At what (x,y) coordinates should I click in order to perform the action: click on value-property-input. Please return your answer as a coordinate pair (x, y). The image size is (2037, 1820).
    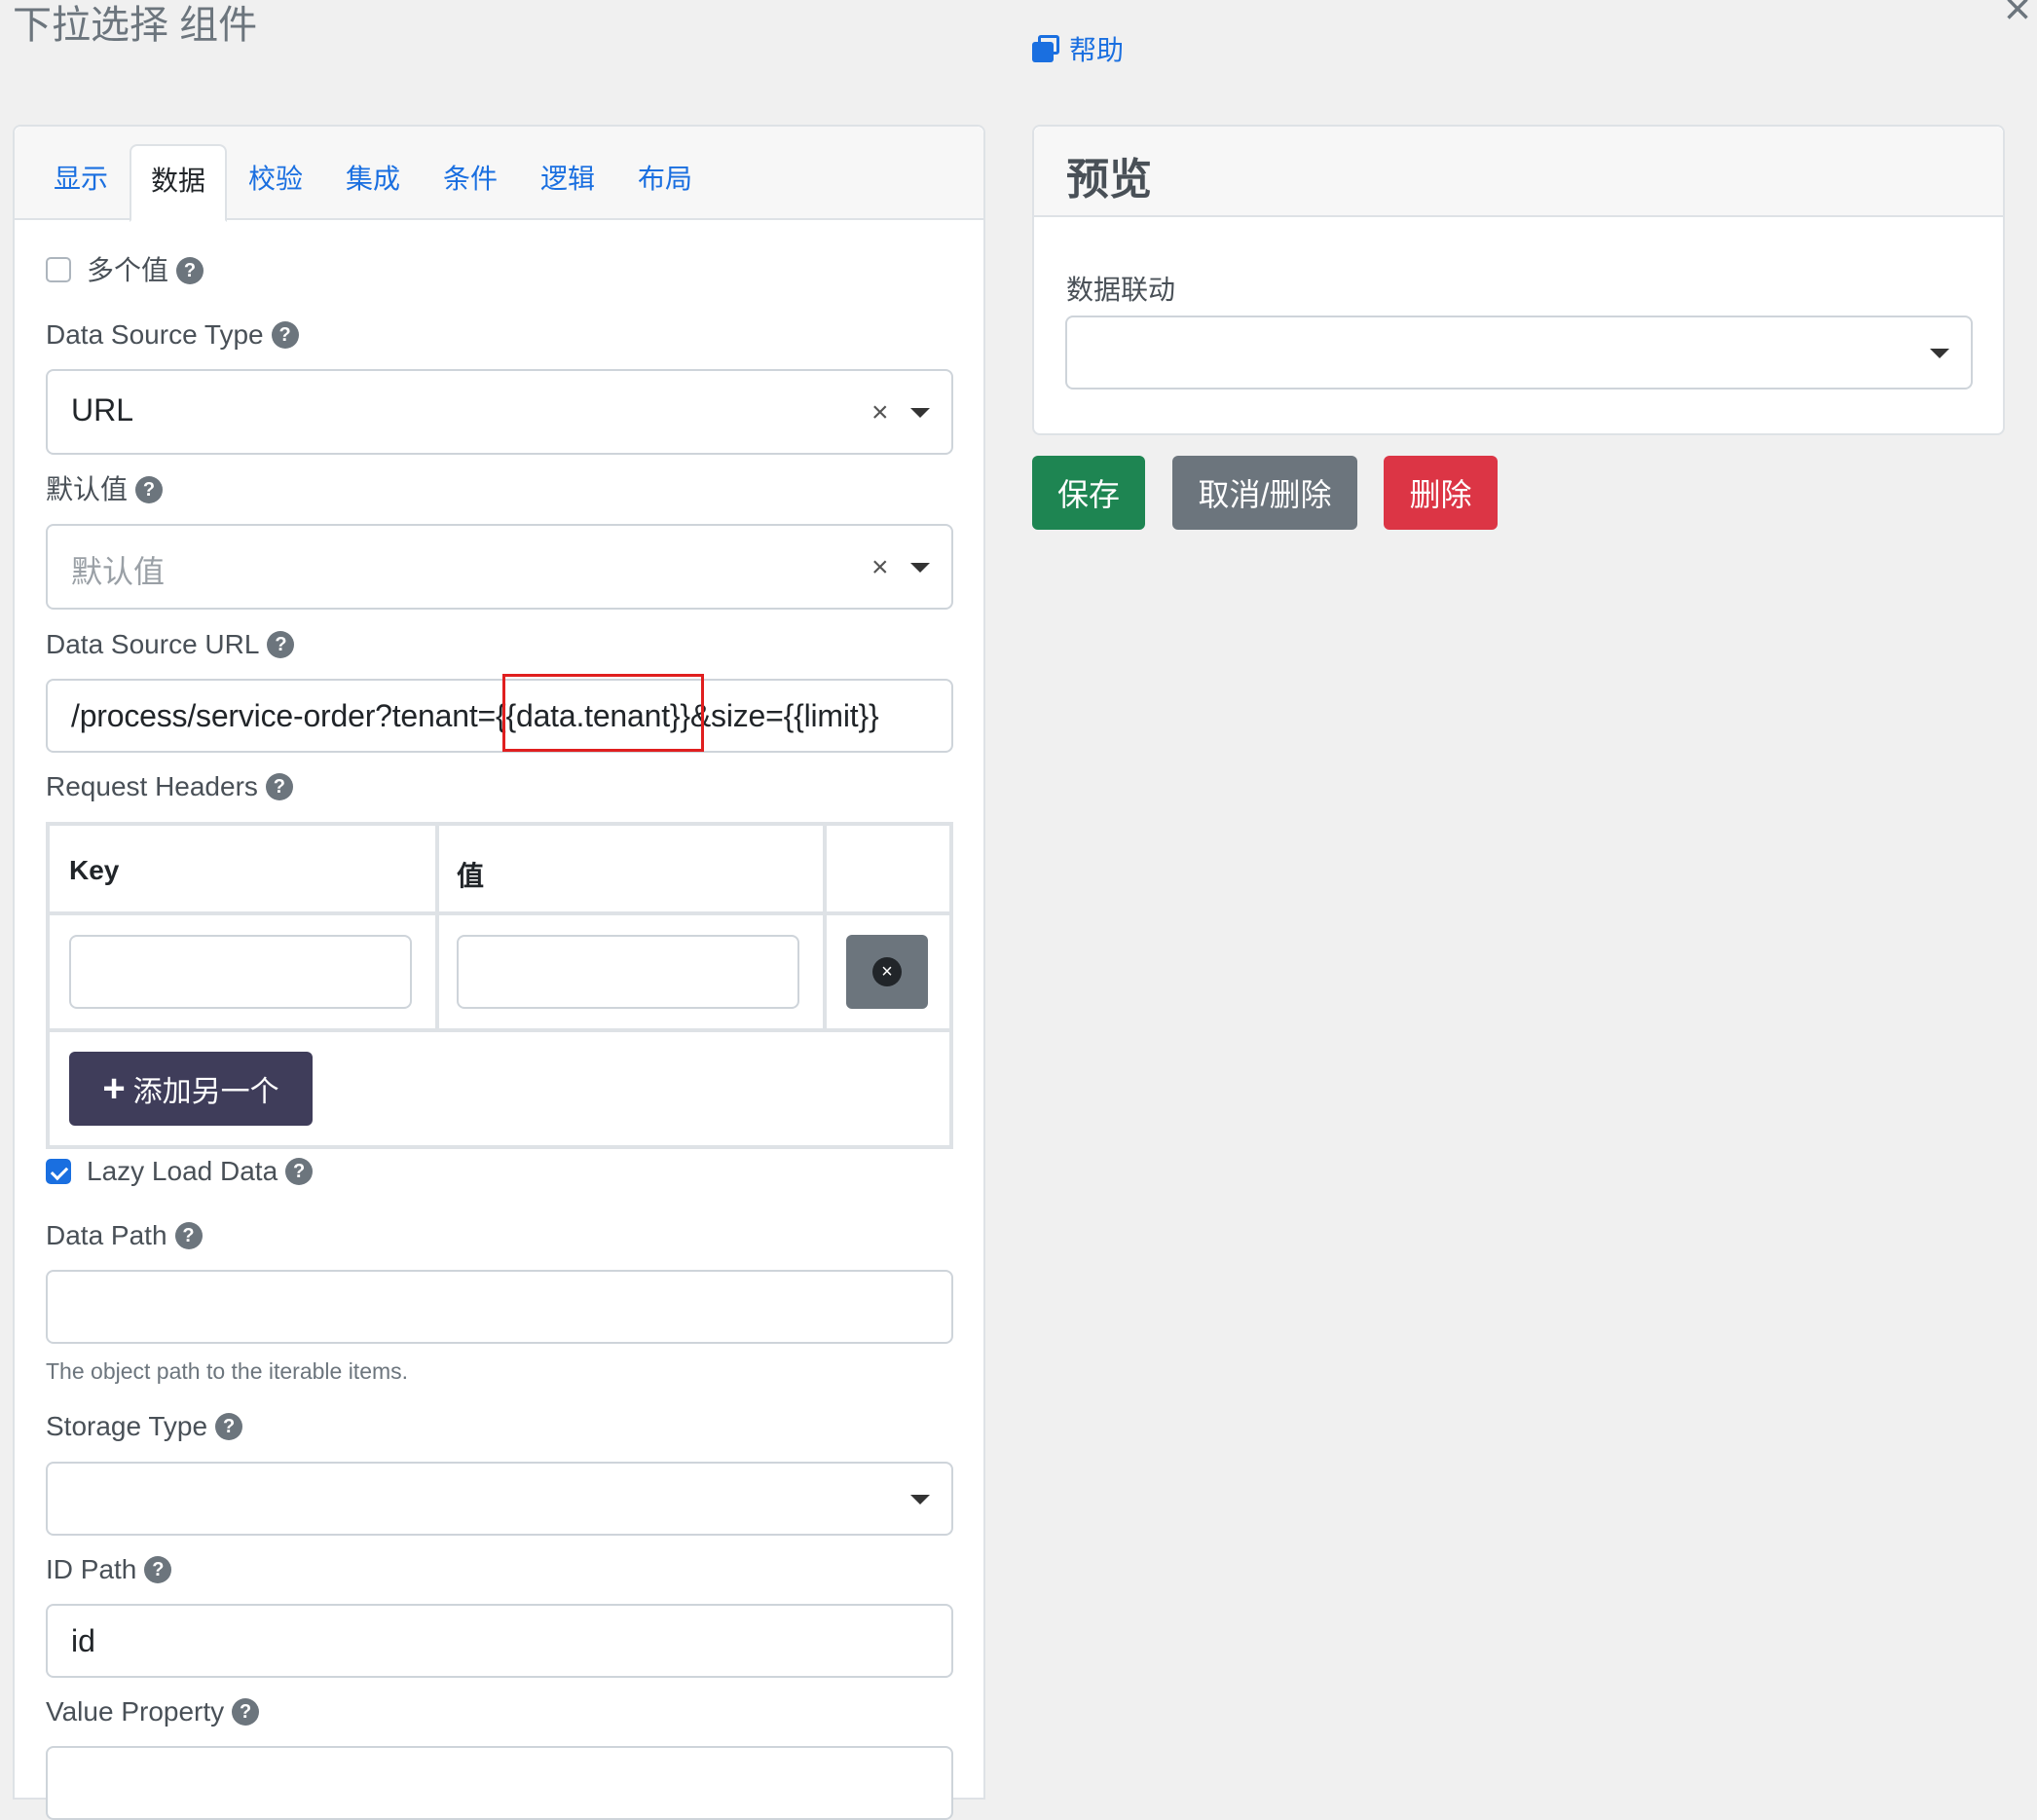
    Looking at the image, I should click on (499, 1783).